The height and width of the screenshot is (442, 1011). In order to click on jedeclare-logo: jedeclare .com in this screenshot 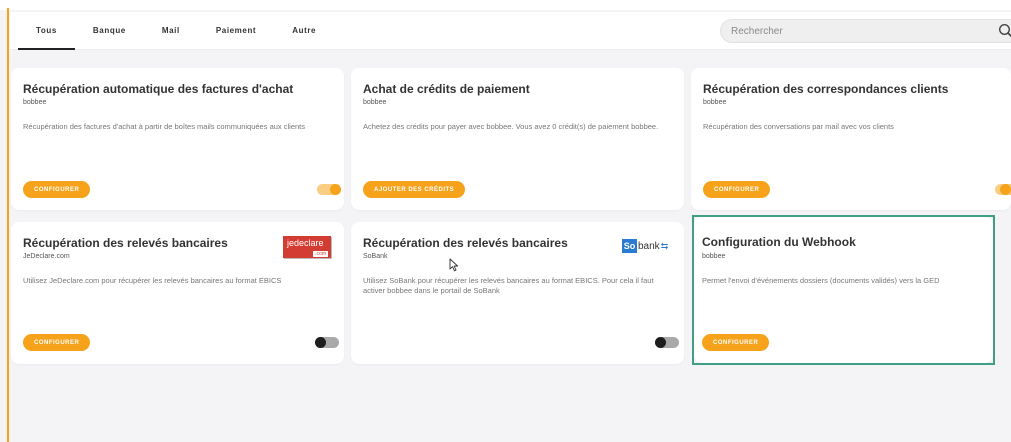, I will do `click(307, 247)`.